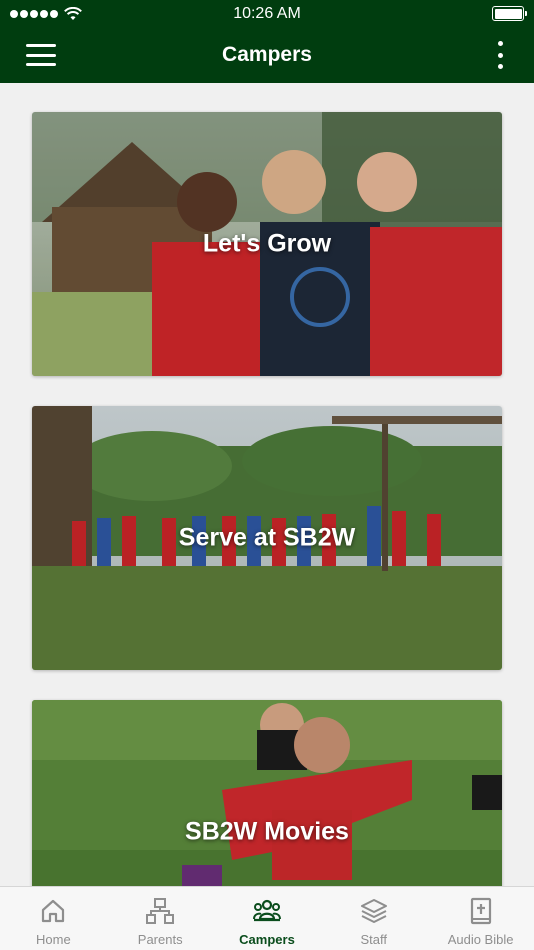 The width and height of the screenshot is (534, 950). What do you see at coordinates (266, 910) in the screenshot?
I see `group-icon` at bounding box center [266, 910].